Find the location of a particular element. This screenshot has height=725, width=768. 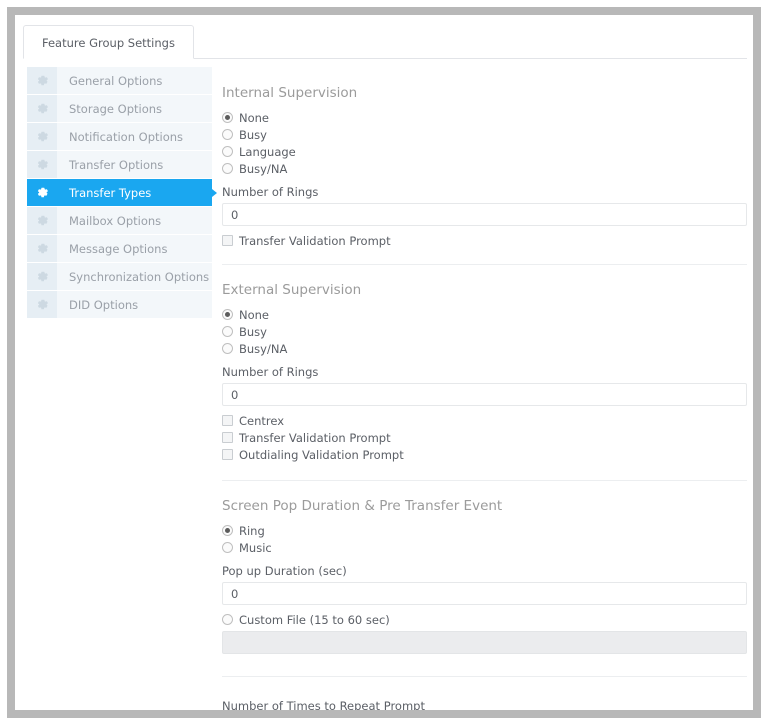

internal-supervision-option: Busy is located at coordinates (484, 134).